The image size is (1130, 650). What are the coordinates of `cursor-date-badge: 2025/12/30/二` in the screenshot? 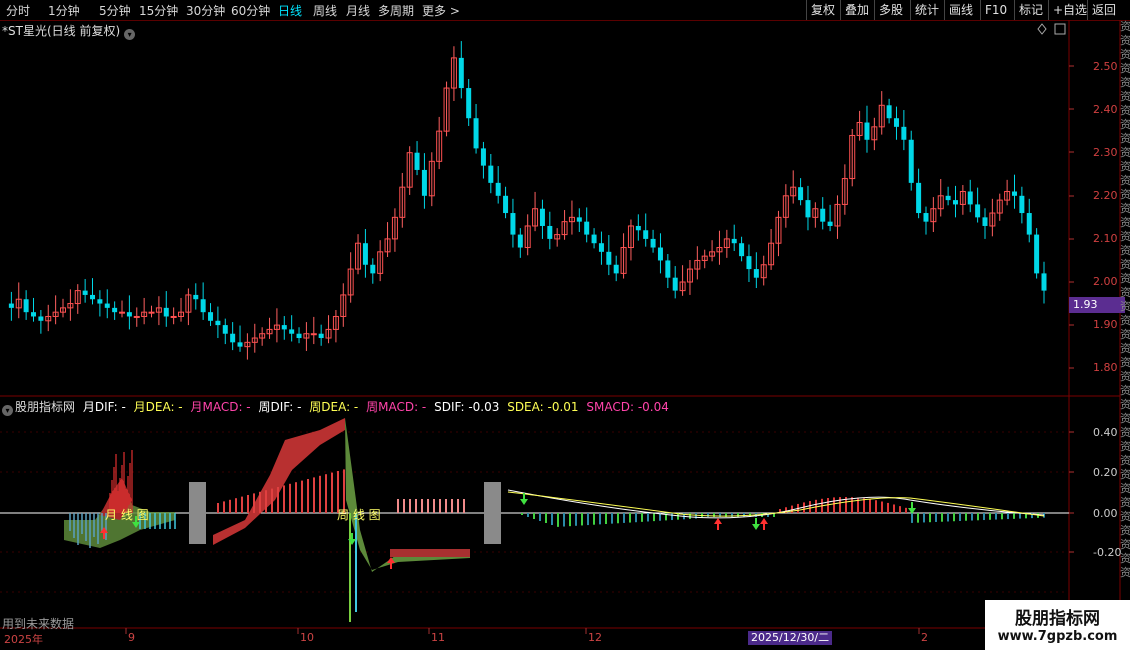 It's located at (790, 638).